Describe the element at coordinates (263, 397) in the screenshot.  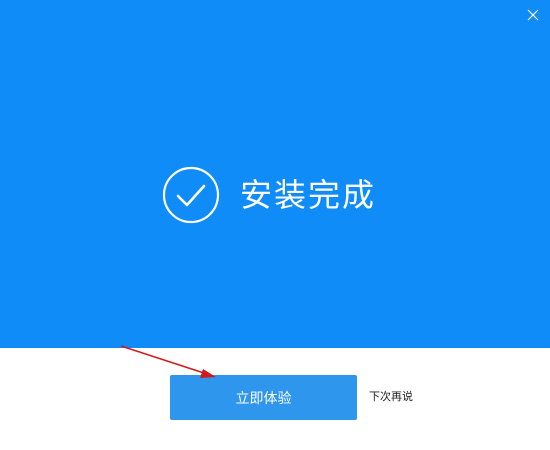
I see `try-now-button: 立即体验` at that location.